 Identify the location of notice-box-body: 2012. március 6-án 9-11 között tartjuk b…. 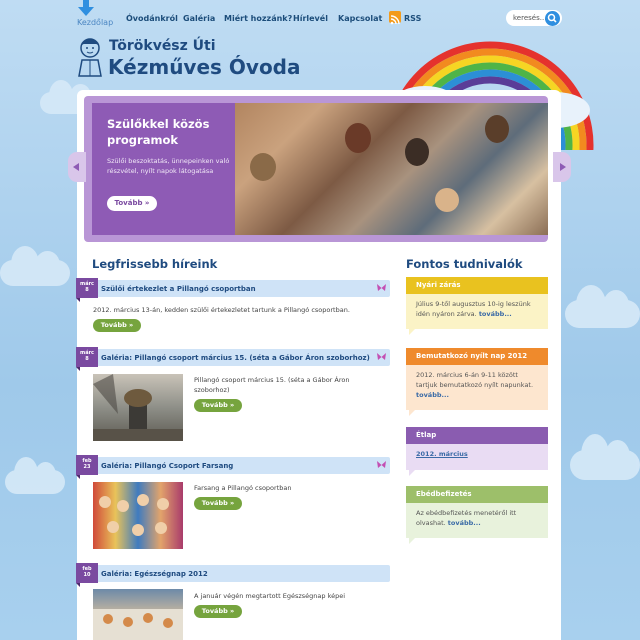
(477, 387).